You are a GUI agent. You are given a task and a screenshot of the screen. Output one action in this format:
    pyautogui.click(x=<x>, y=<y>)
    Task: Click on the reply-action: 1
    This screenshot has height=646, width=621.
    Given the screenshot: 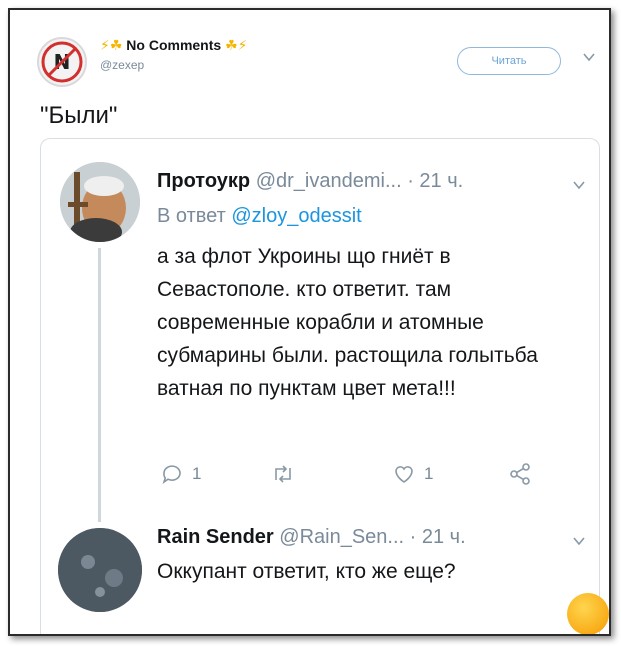 What is the action you would take?
    pyautogui.click(x=180, y=474)
    